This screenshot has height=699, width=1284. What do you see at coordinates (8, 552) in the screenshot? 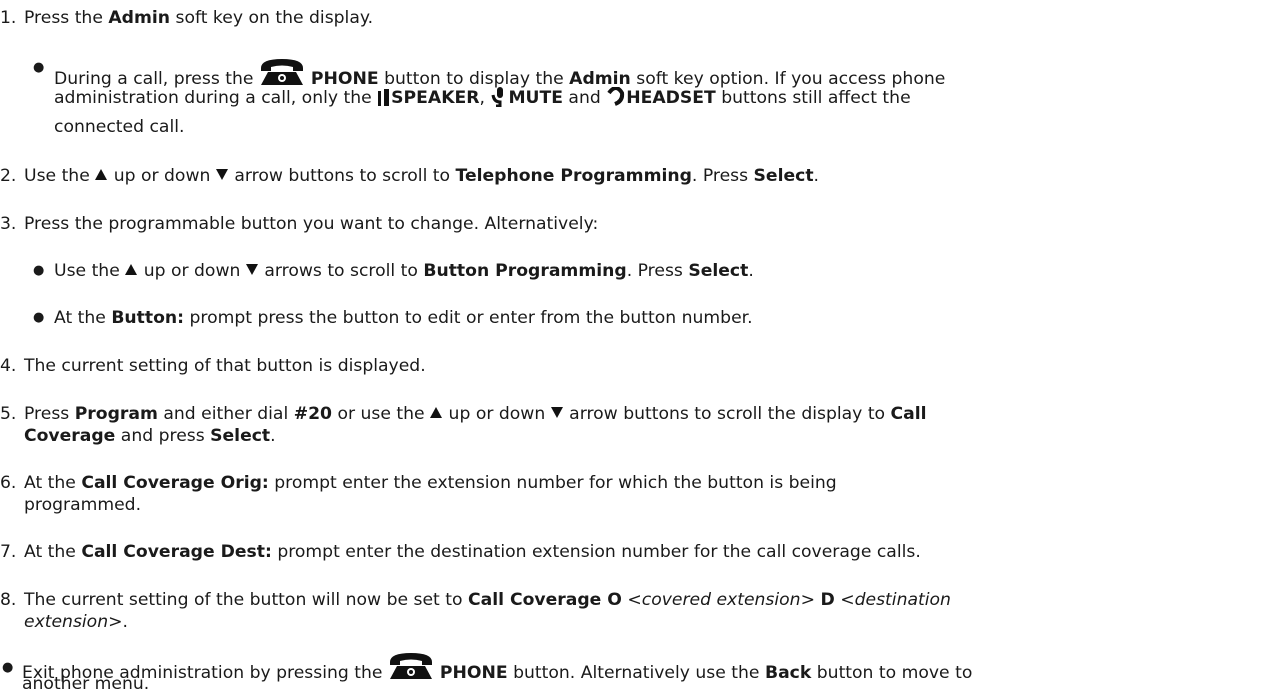
I see `step-number: 7.` at bounding box center [8, 552].